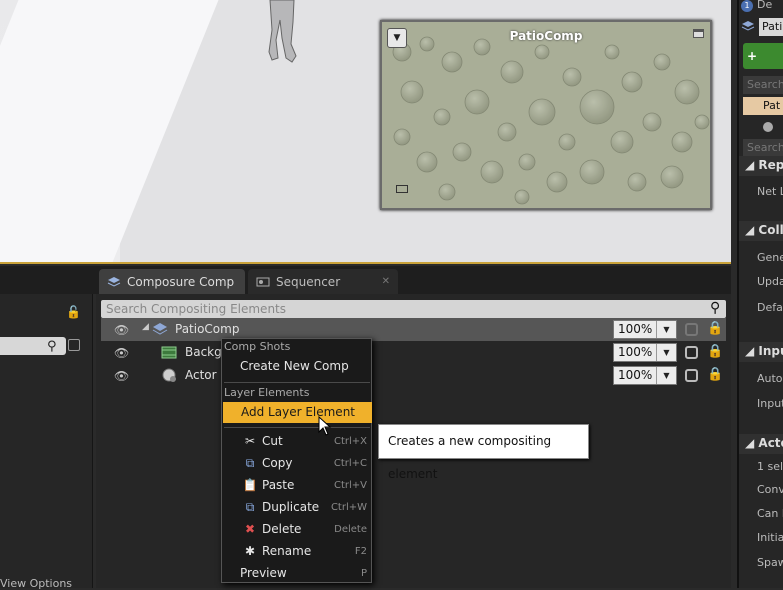 The image size is (783, 590). Describe the element at coordinates (250, 463) in the screenshot. I see `copy-icon: ⧉` at that location.